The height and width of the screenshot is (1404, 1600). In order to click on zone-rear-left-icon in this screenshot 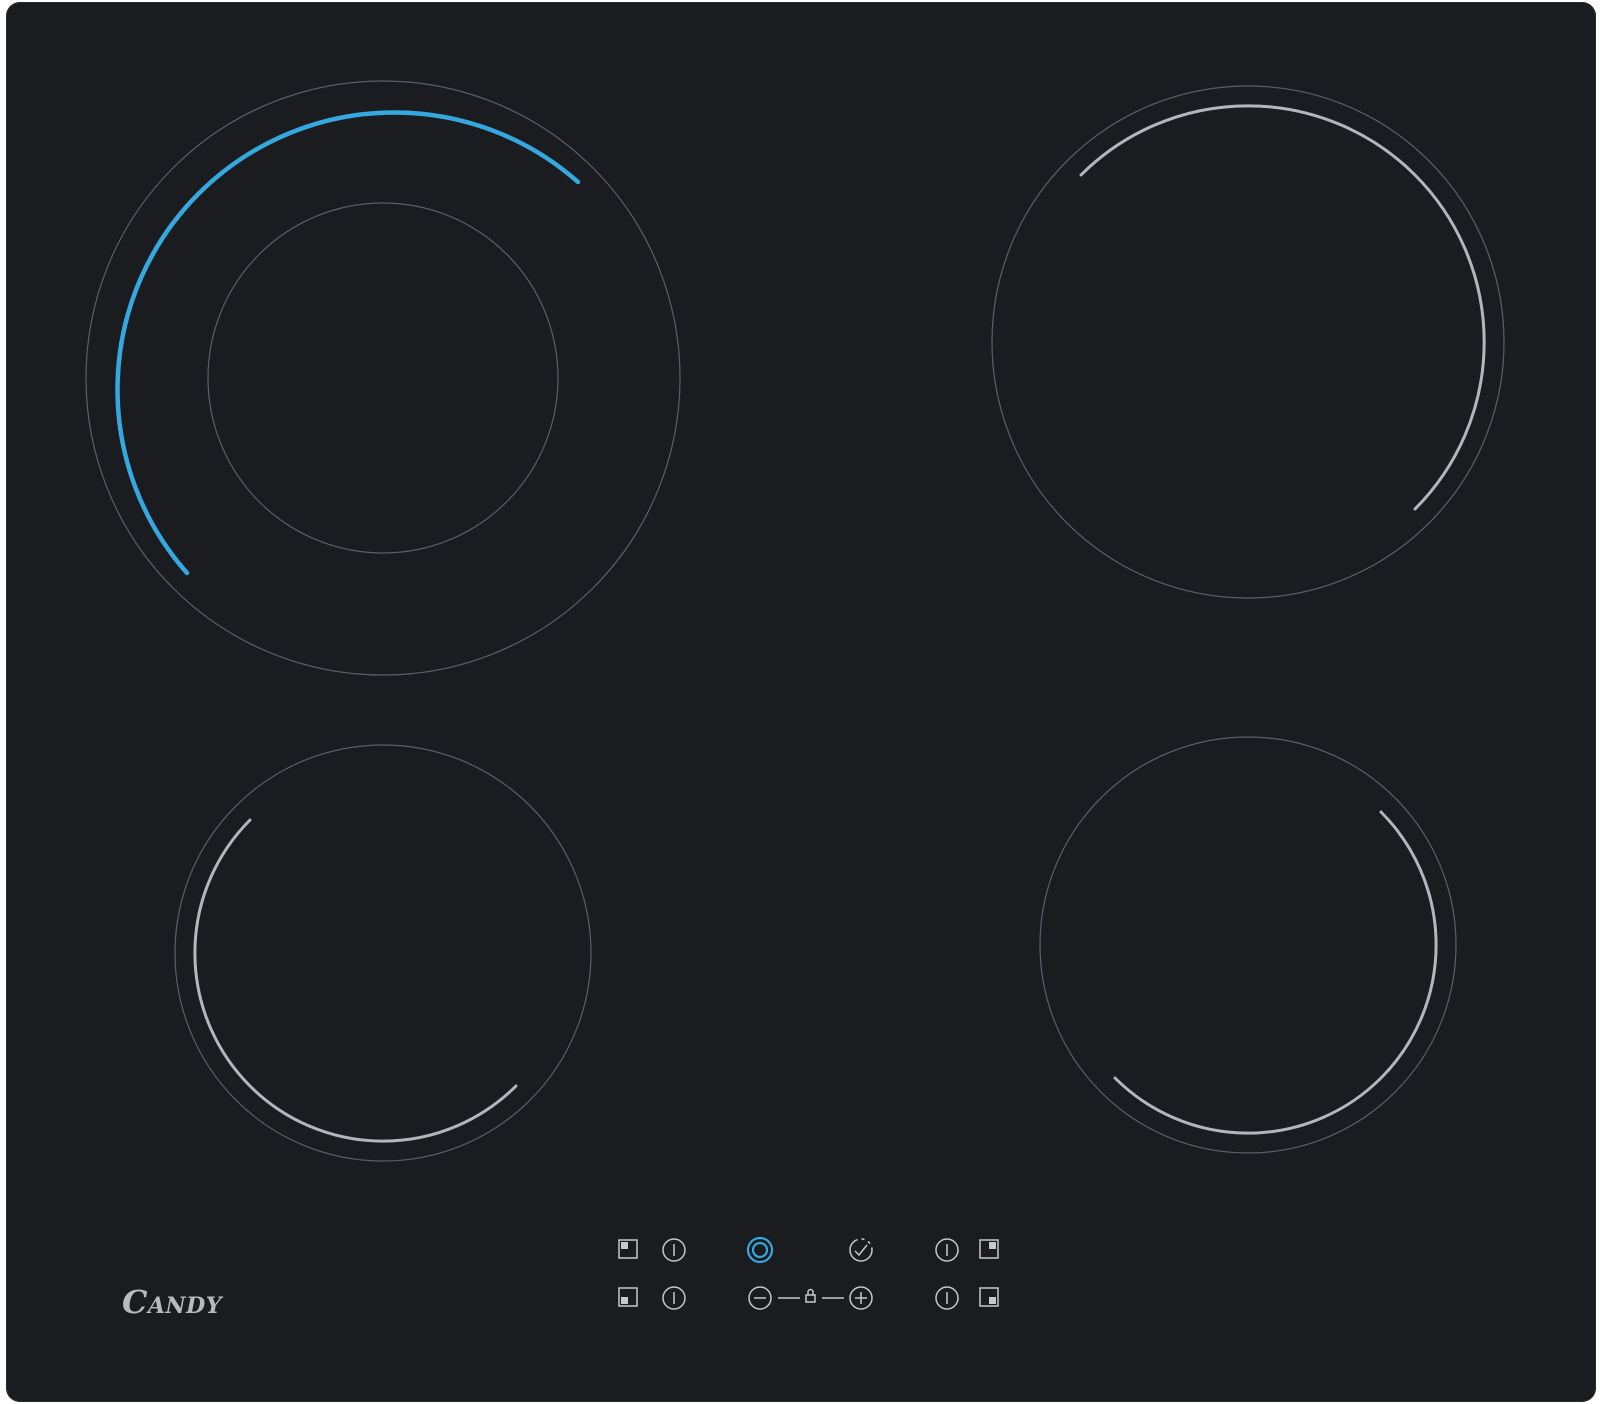, I will do `click(628, 1249)`.